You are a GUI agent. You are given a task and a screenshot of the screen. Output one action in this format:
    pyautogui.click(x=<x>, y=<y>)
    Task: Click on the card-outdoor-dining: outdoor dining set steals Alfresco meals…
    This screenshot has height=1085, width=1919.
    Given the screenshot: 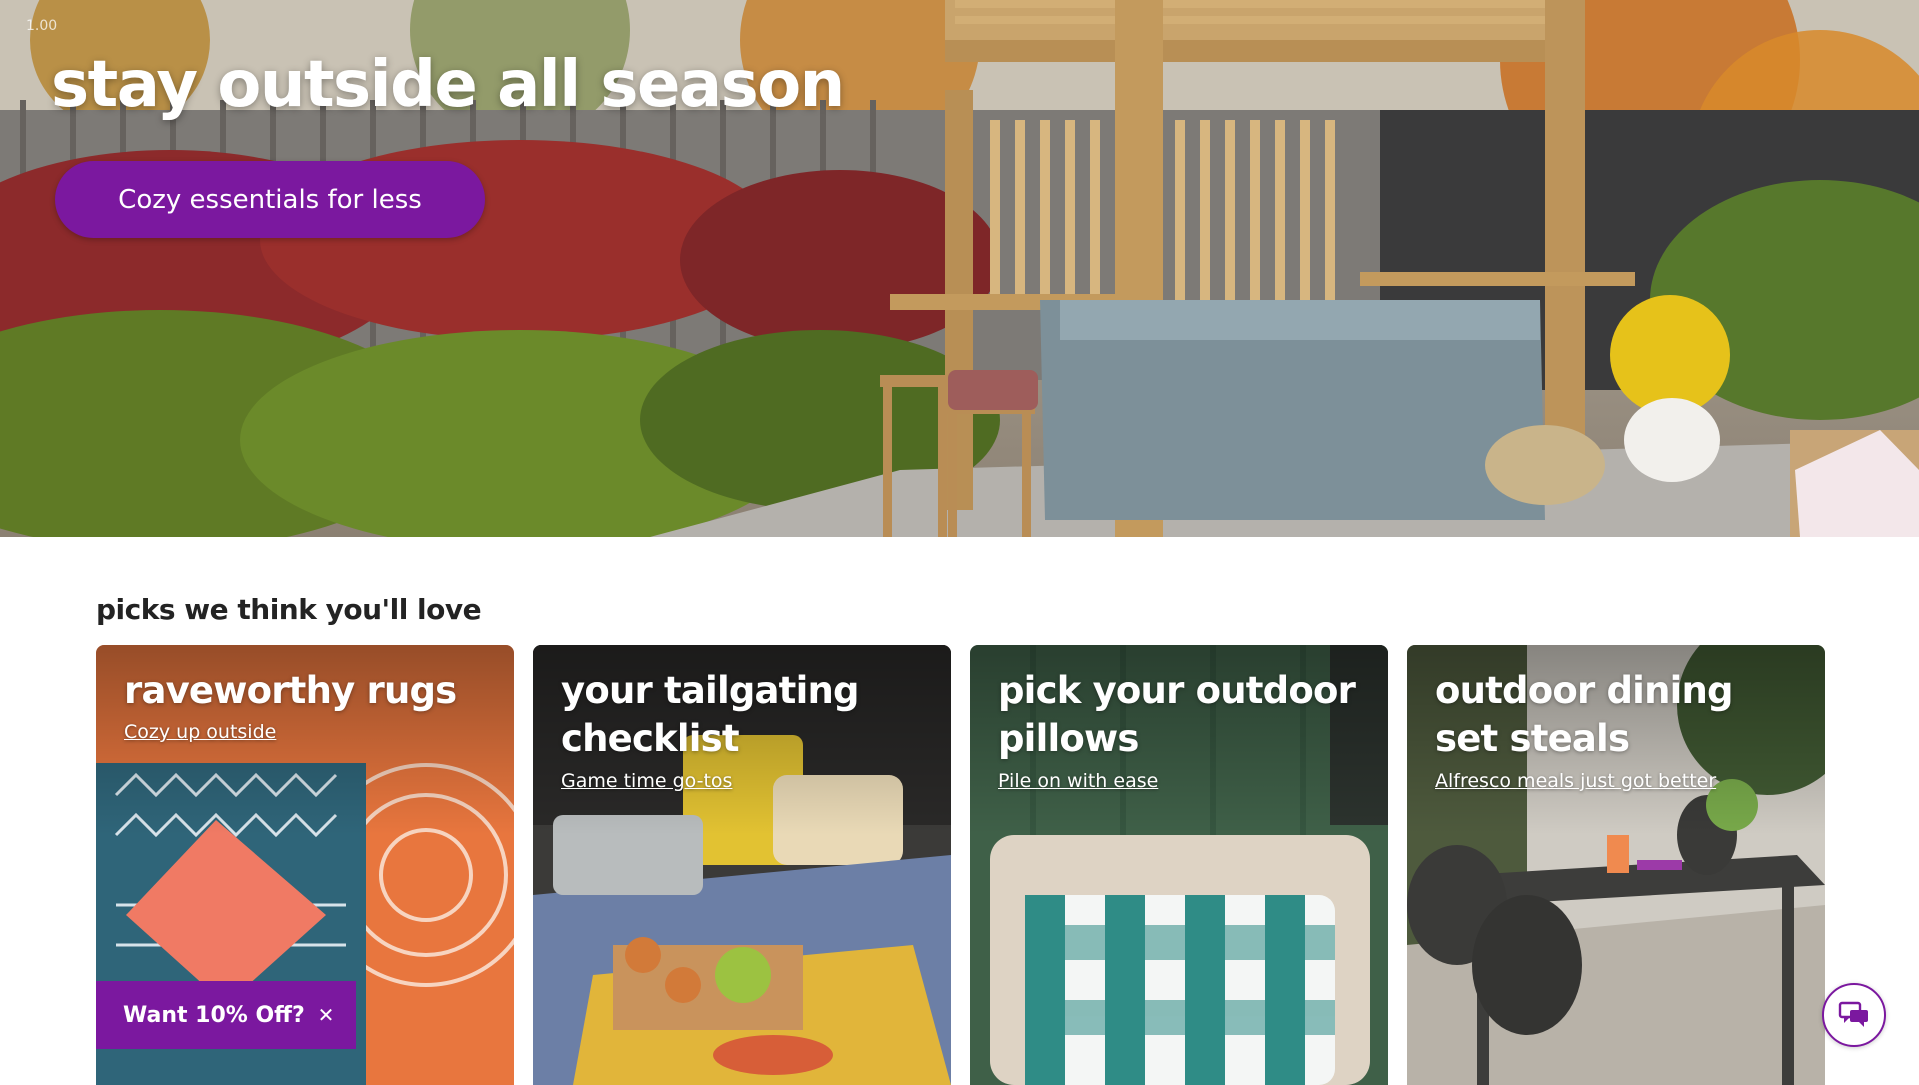 What is the action you would take?
    pyautogui.click(x=1616, y=865)
    